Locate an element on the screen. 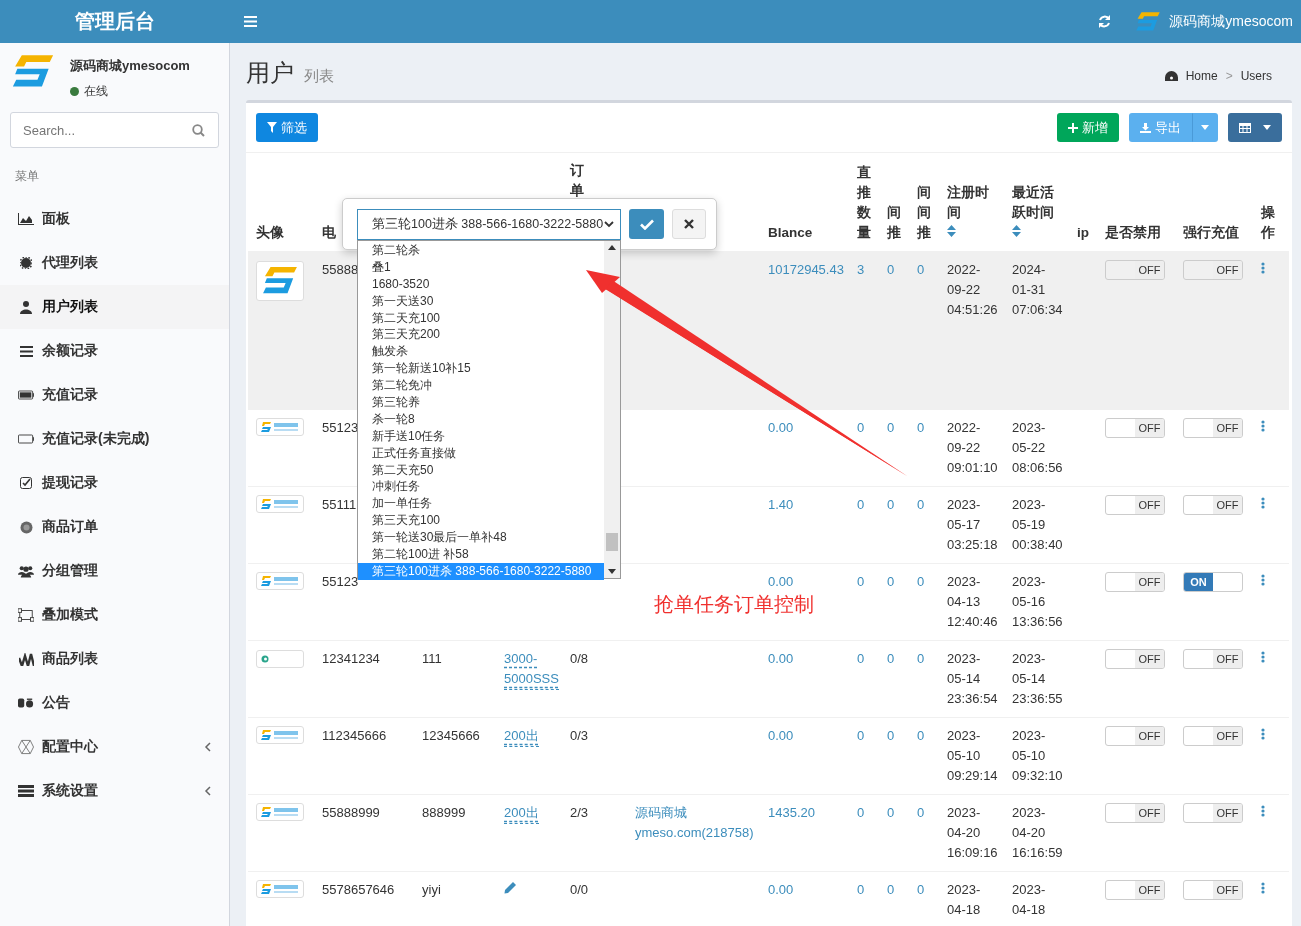 Image resolution: width=1301 pixels, height=926 pixels. table-cell: 2023-05-17 03:25:18 is located at coordinates (972, 524).